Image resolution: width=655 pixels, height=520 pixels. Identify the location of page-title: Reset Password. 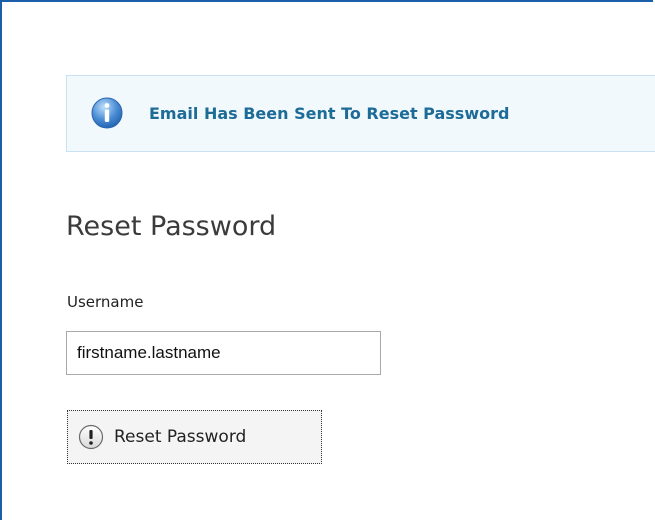
(171, 226).